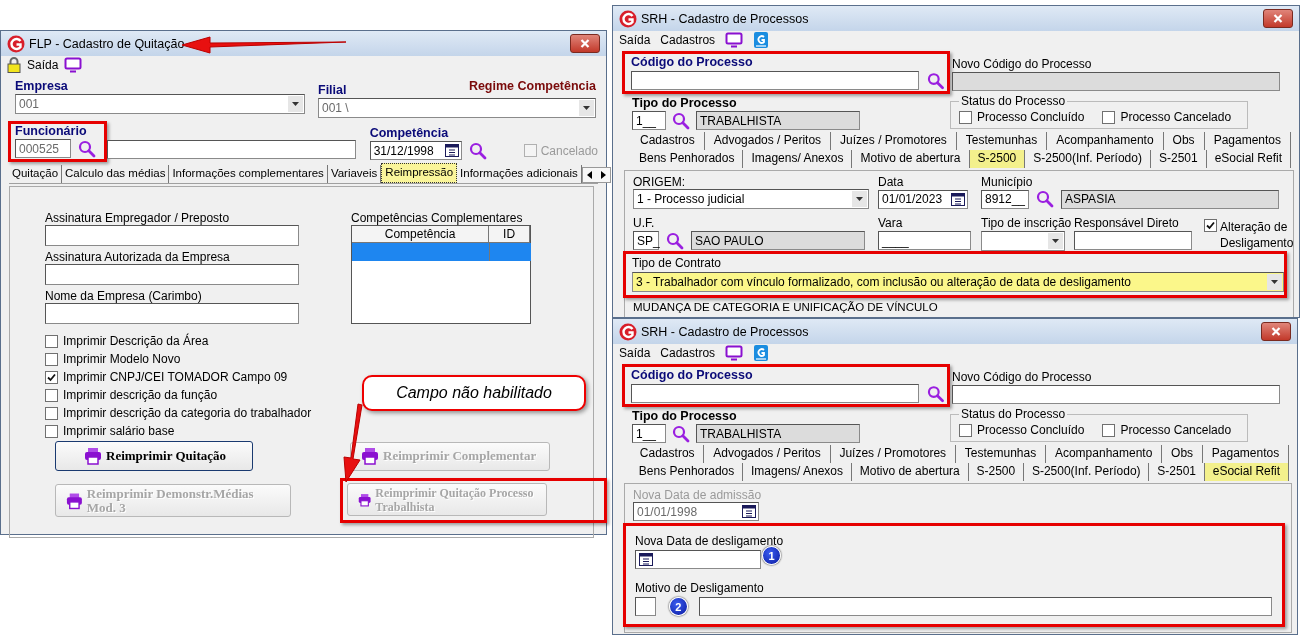 The height and width of the screenshot is (642, 1300). Describe the element at coordinates (441, 274) in the screenshot. I see `data-grid: Competência ID` at that location.